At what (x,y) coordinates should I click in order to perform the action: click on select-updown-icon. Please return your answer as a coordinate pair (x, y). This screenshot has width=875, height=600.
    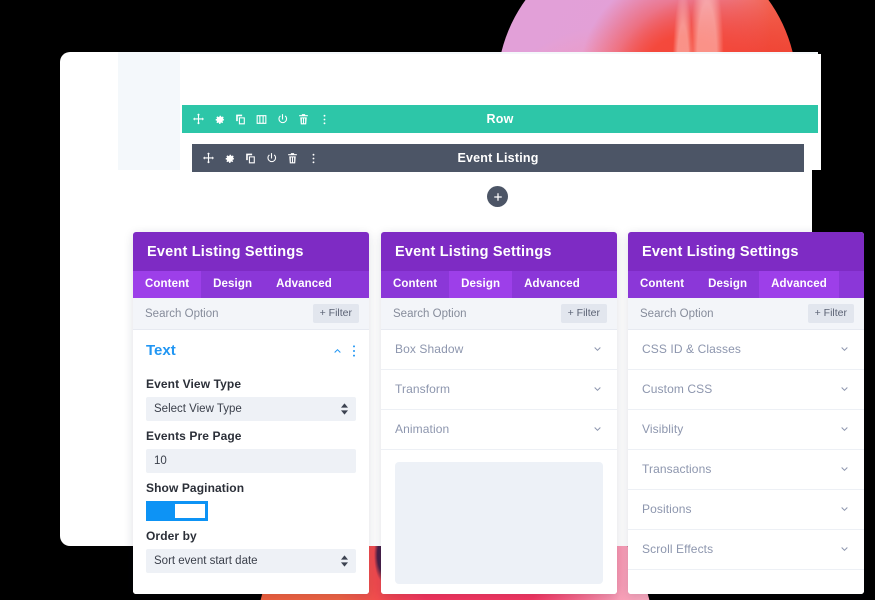
    Looking at the image, I should click on (344, 561).